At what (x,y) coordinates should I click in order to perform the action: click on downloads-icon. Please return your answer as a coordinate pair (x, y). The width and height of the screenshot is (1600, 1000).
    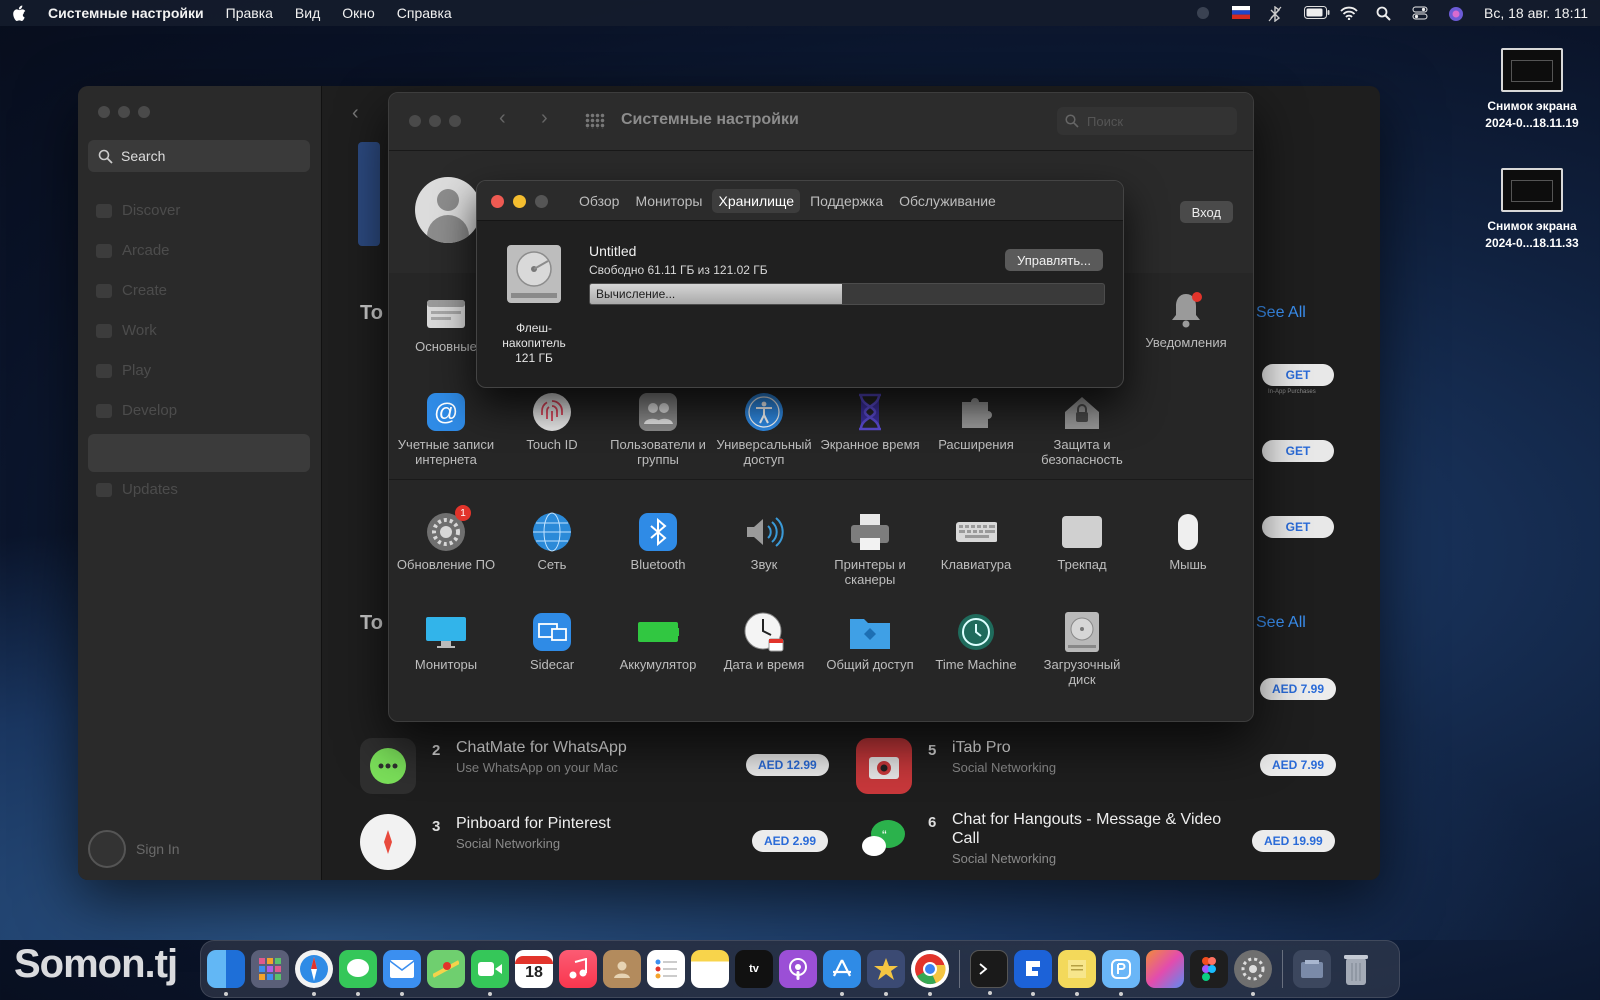
    Looking at the image, I should click on (1312, 969).